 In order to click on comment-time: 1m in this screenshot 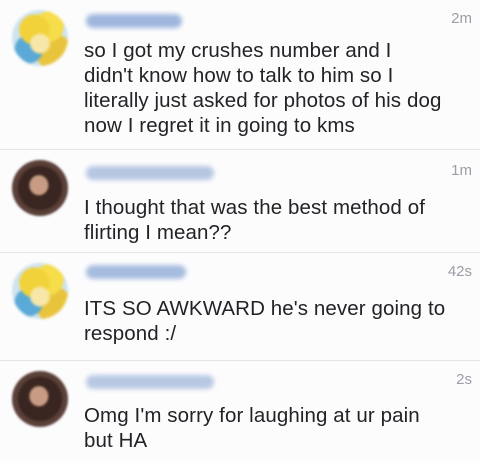, I will do `click(461, 170)`.